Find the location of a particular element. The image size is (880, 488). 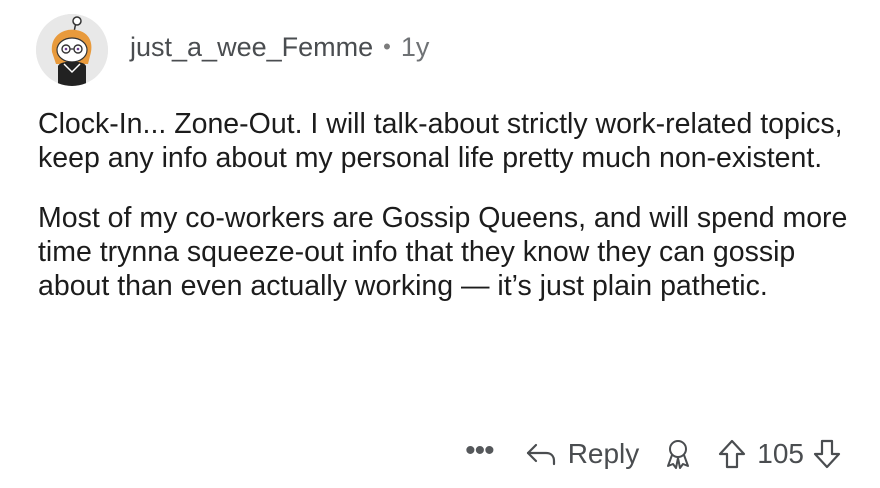

comment-header: just_a_wee_Femme • 1y is located at coordinates (232, 50).